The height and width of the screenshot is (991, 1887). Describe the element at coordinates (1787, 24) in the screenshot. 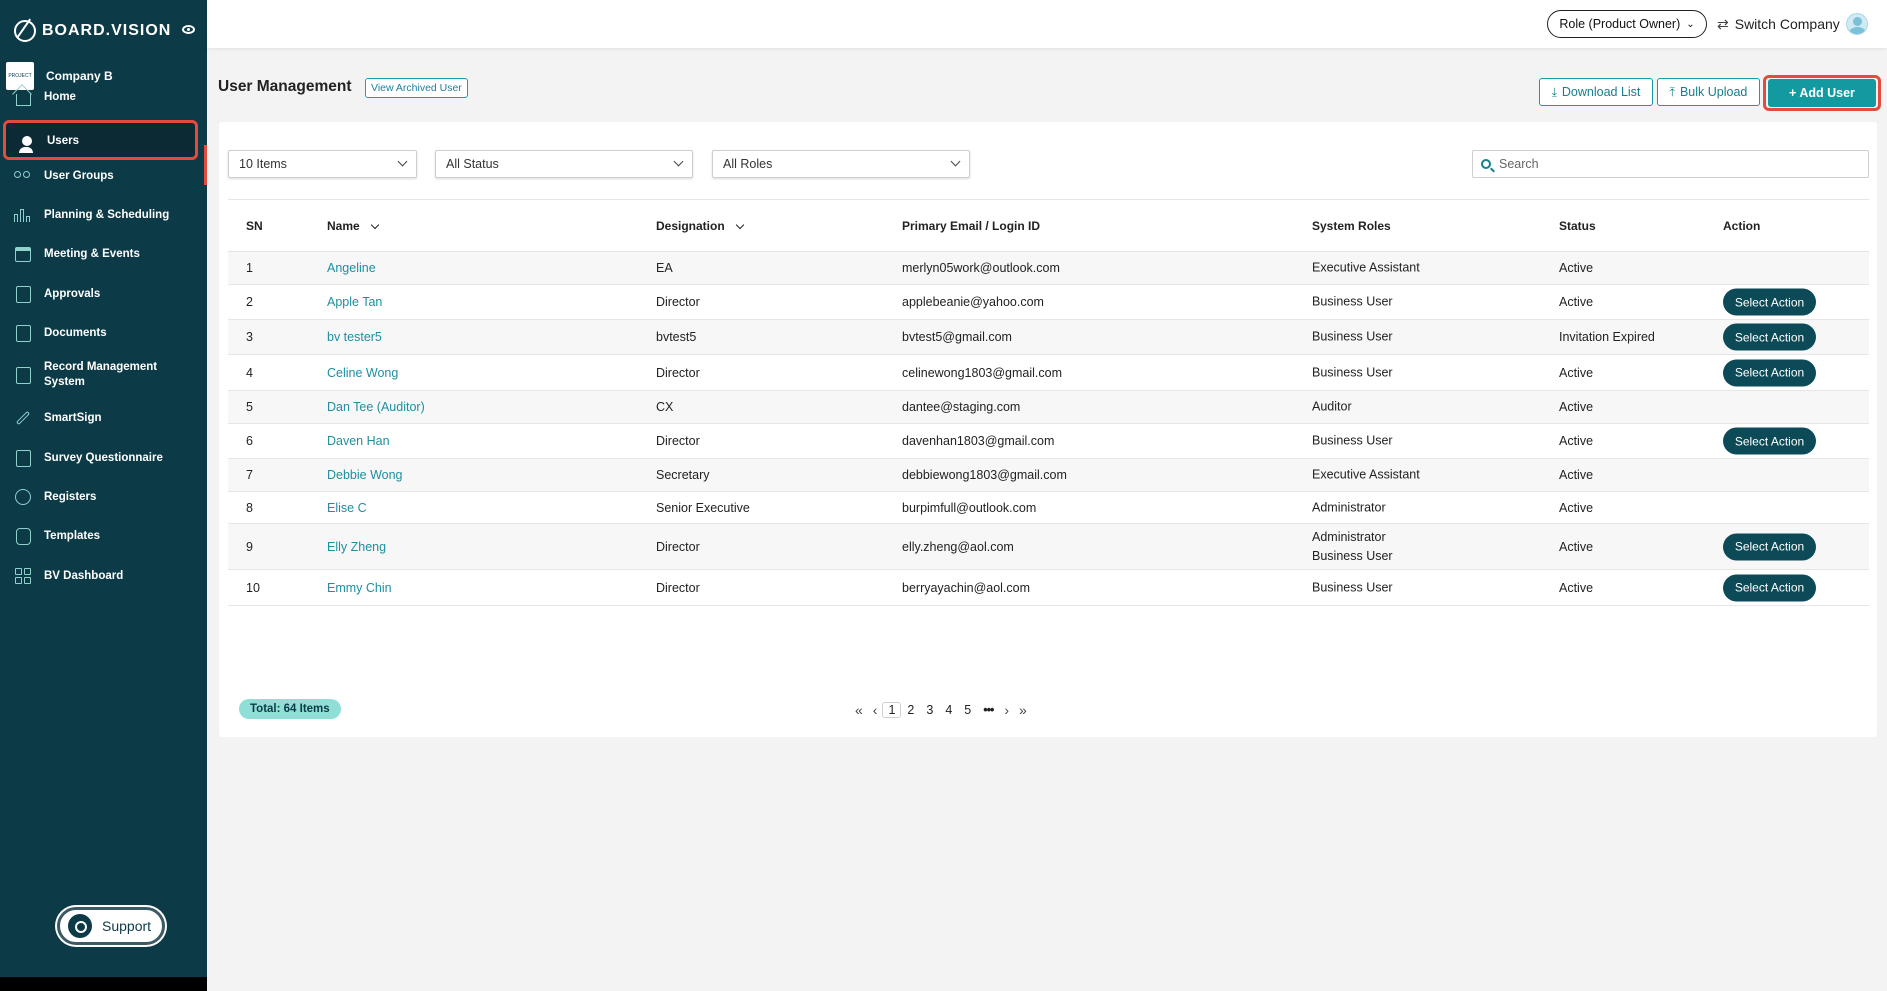

I see `switch-company-label: Switch Company` at that location.